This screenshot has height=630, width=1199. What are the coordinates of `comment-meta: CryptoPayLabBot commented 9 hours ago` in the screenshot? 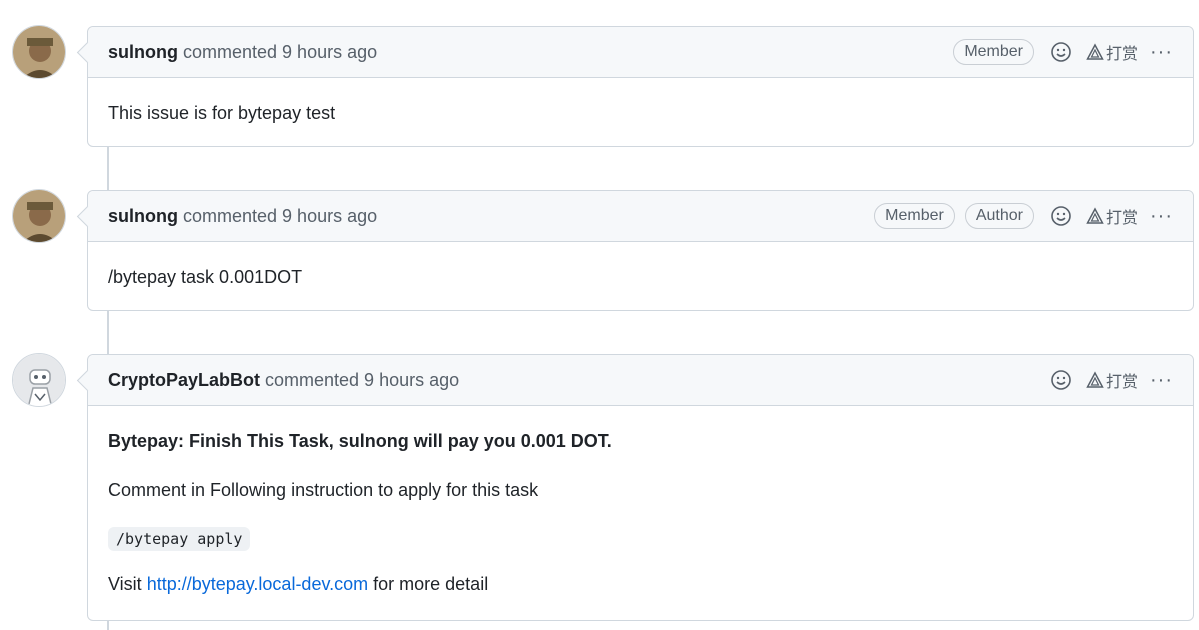 It's located at (283, 380).